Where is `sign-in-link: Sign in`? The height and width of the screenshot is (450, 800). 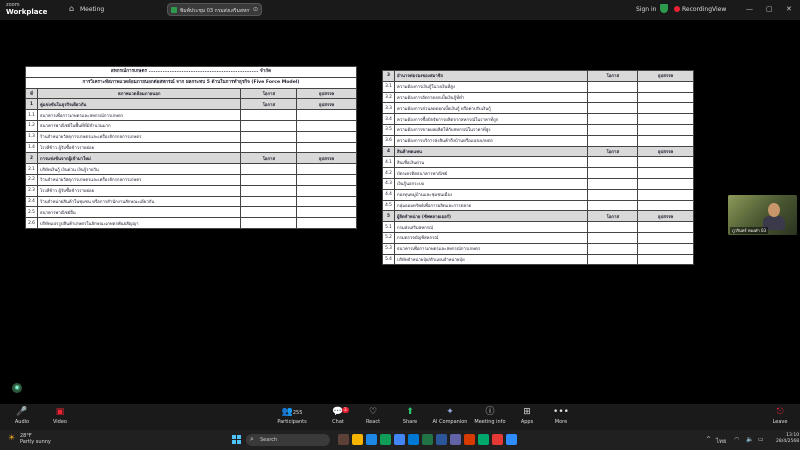 sign-in-link: Sign in is located at coordinates (646, 9).